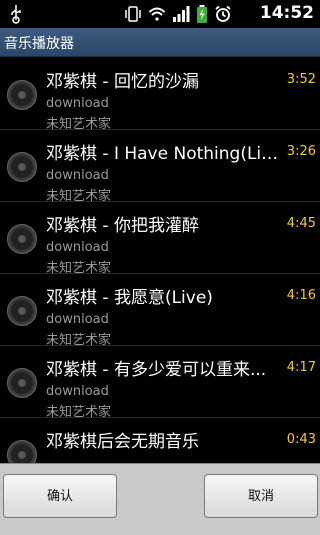 The width and height of the screenshot is (320, 535). Describe the element at coordinates (160, 382) in the screenshot. I see `song-row: 邓紫棋 - 有多少爱可以重来... 4:17 download 未知艺术家` at that location.